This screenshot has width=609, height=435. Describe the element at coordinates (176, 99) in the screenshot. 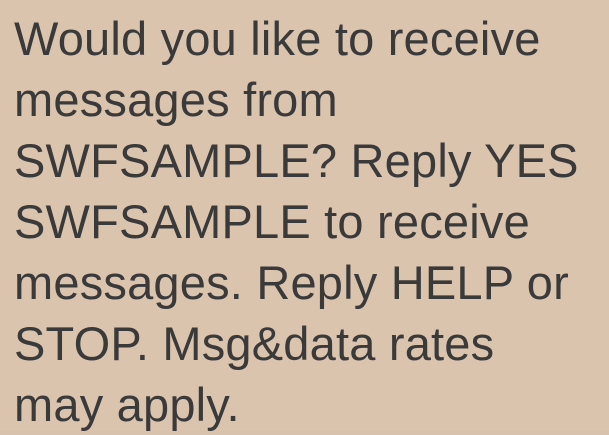

I see `message-text-line-2: messages from` at that location.